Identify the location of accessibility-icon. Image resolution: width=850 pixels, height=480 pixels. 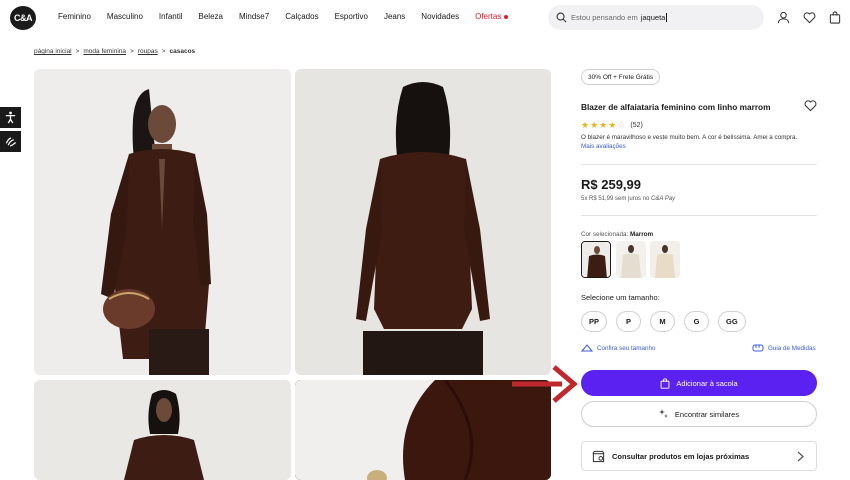
(10, 117).